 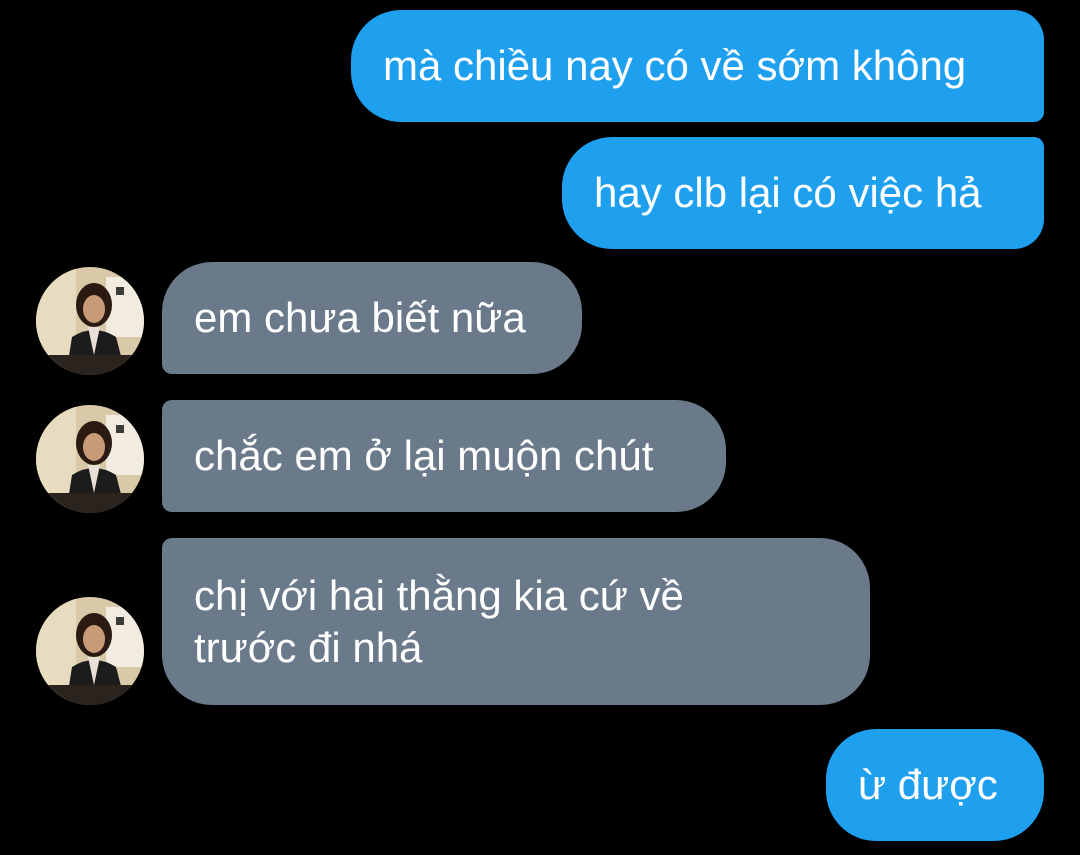 What do you see at coordinates (360, 317) in the screenshot?
I see `message-text: em chưa biết nữa` at bounding box center [360, 317].